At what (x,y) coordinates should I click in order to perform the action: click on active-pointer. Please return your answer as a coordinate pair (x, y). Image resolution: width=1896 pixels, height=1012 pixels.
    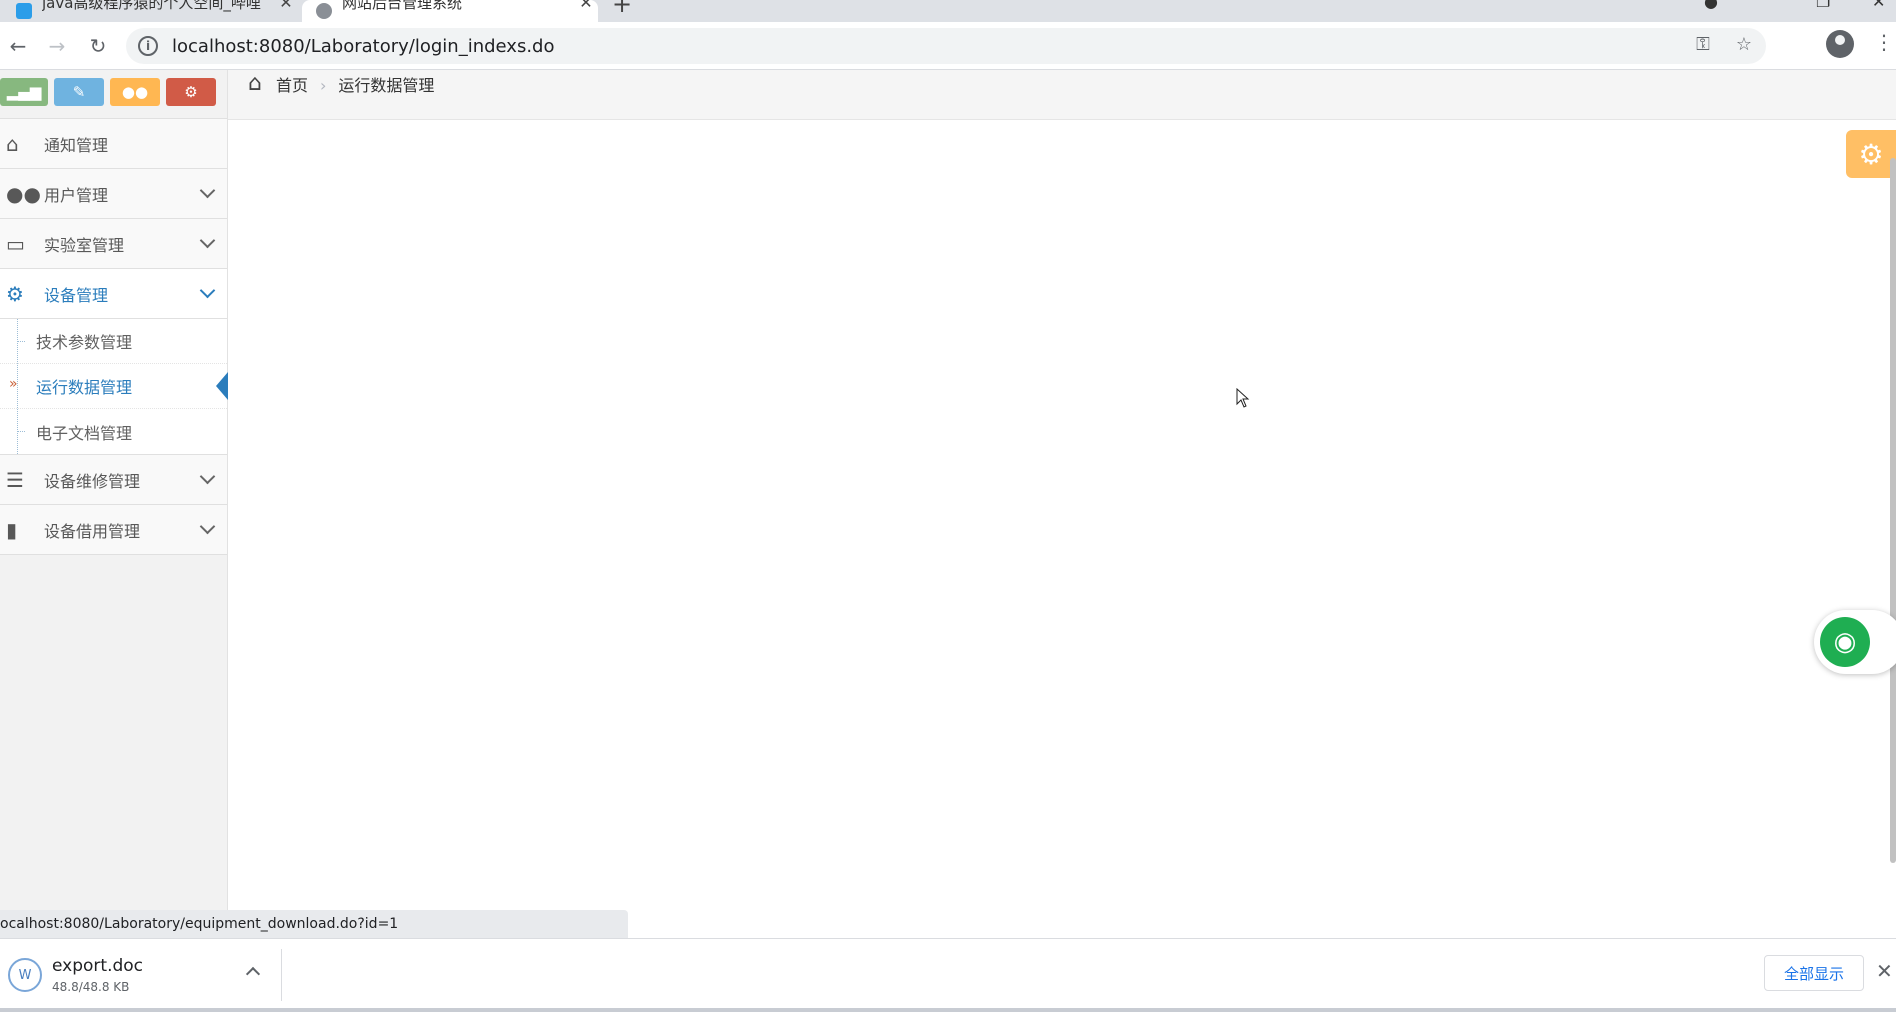
    Looking at the image, I should click on (222, 386).